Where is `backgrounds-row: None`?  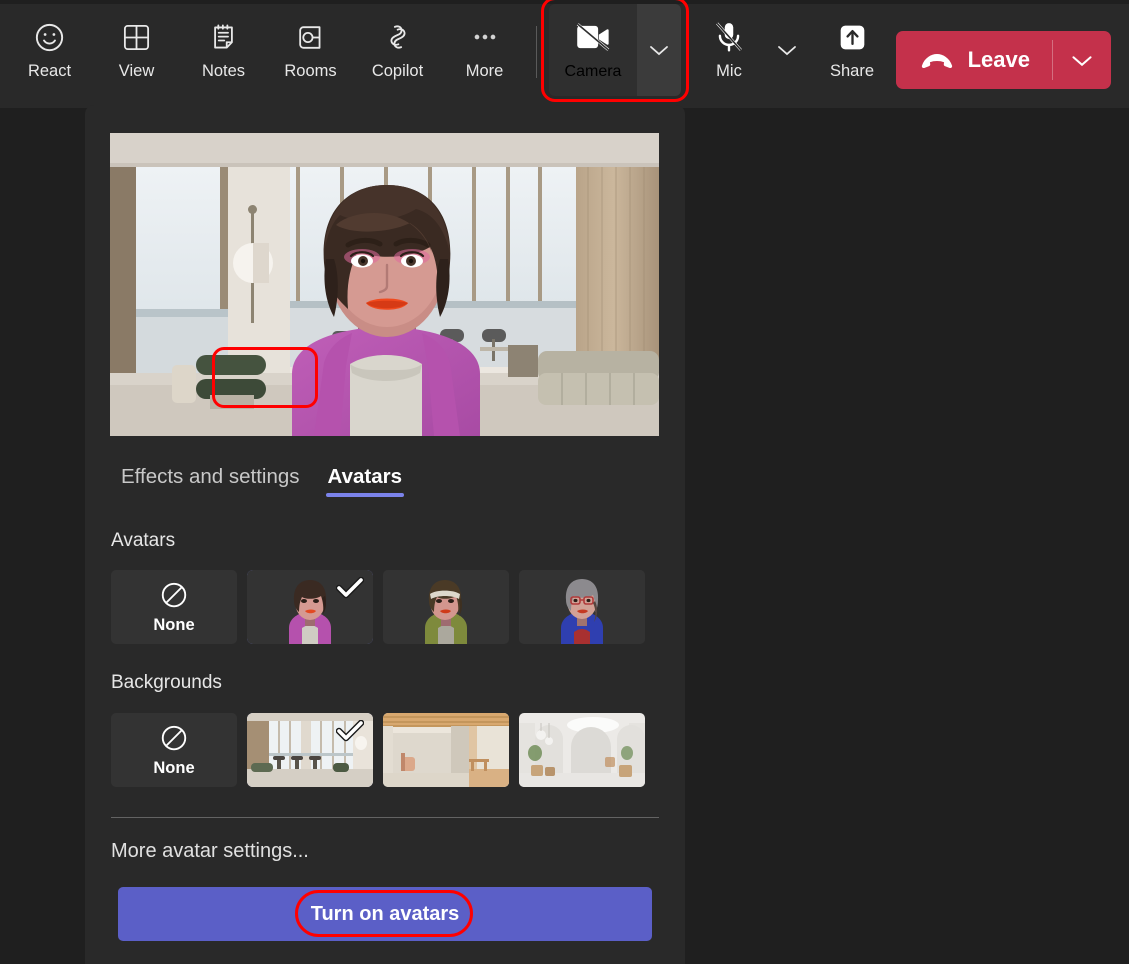 backgrounds-row: None is located at coordinates (378, 750).